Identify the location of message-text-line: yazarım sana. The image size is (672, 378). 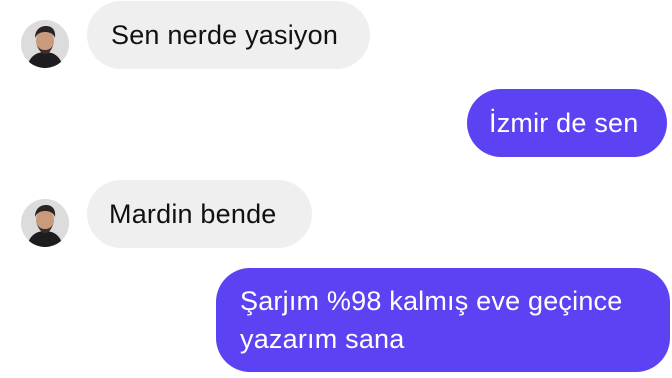
(322, 339).